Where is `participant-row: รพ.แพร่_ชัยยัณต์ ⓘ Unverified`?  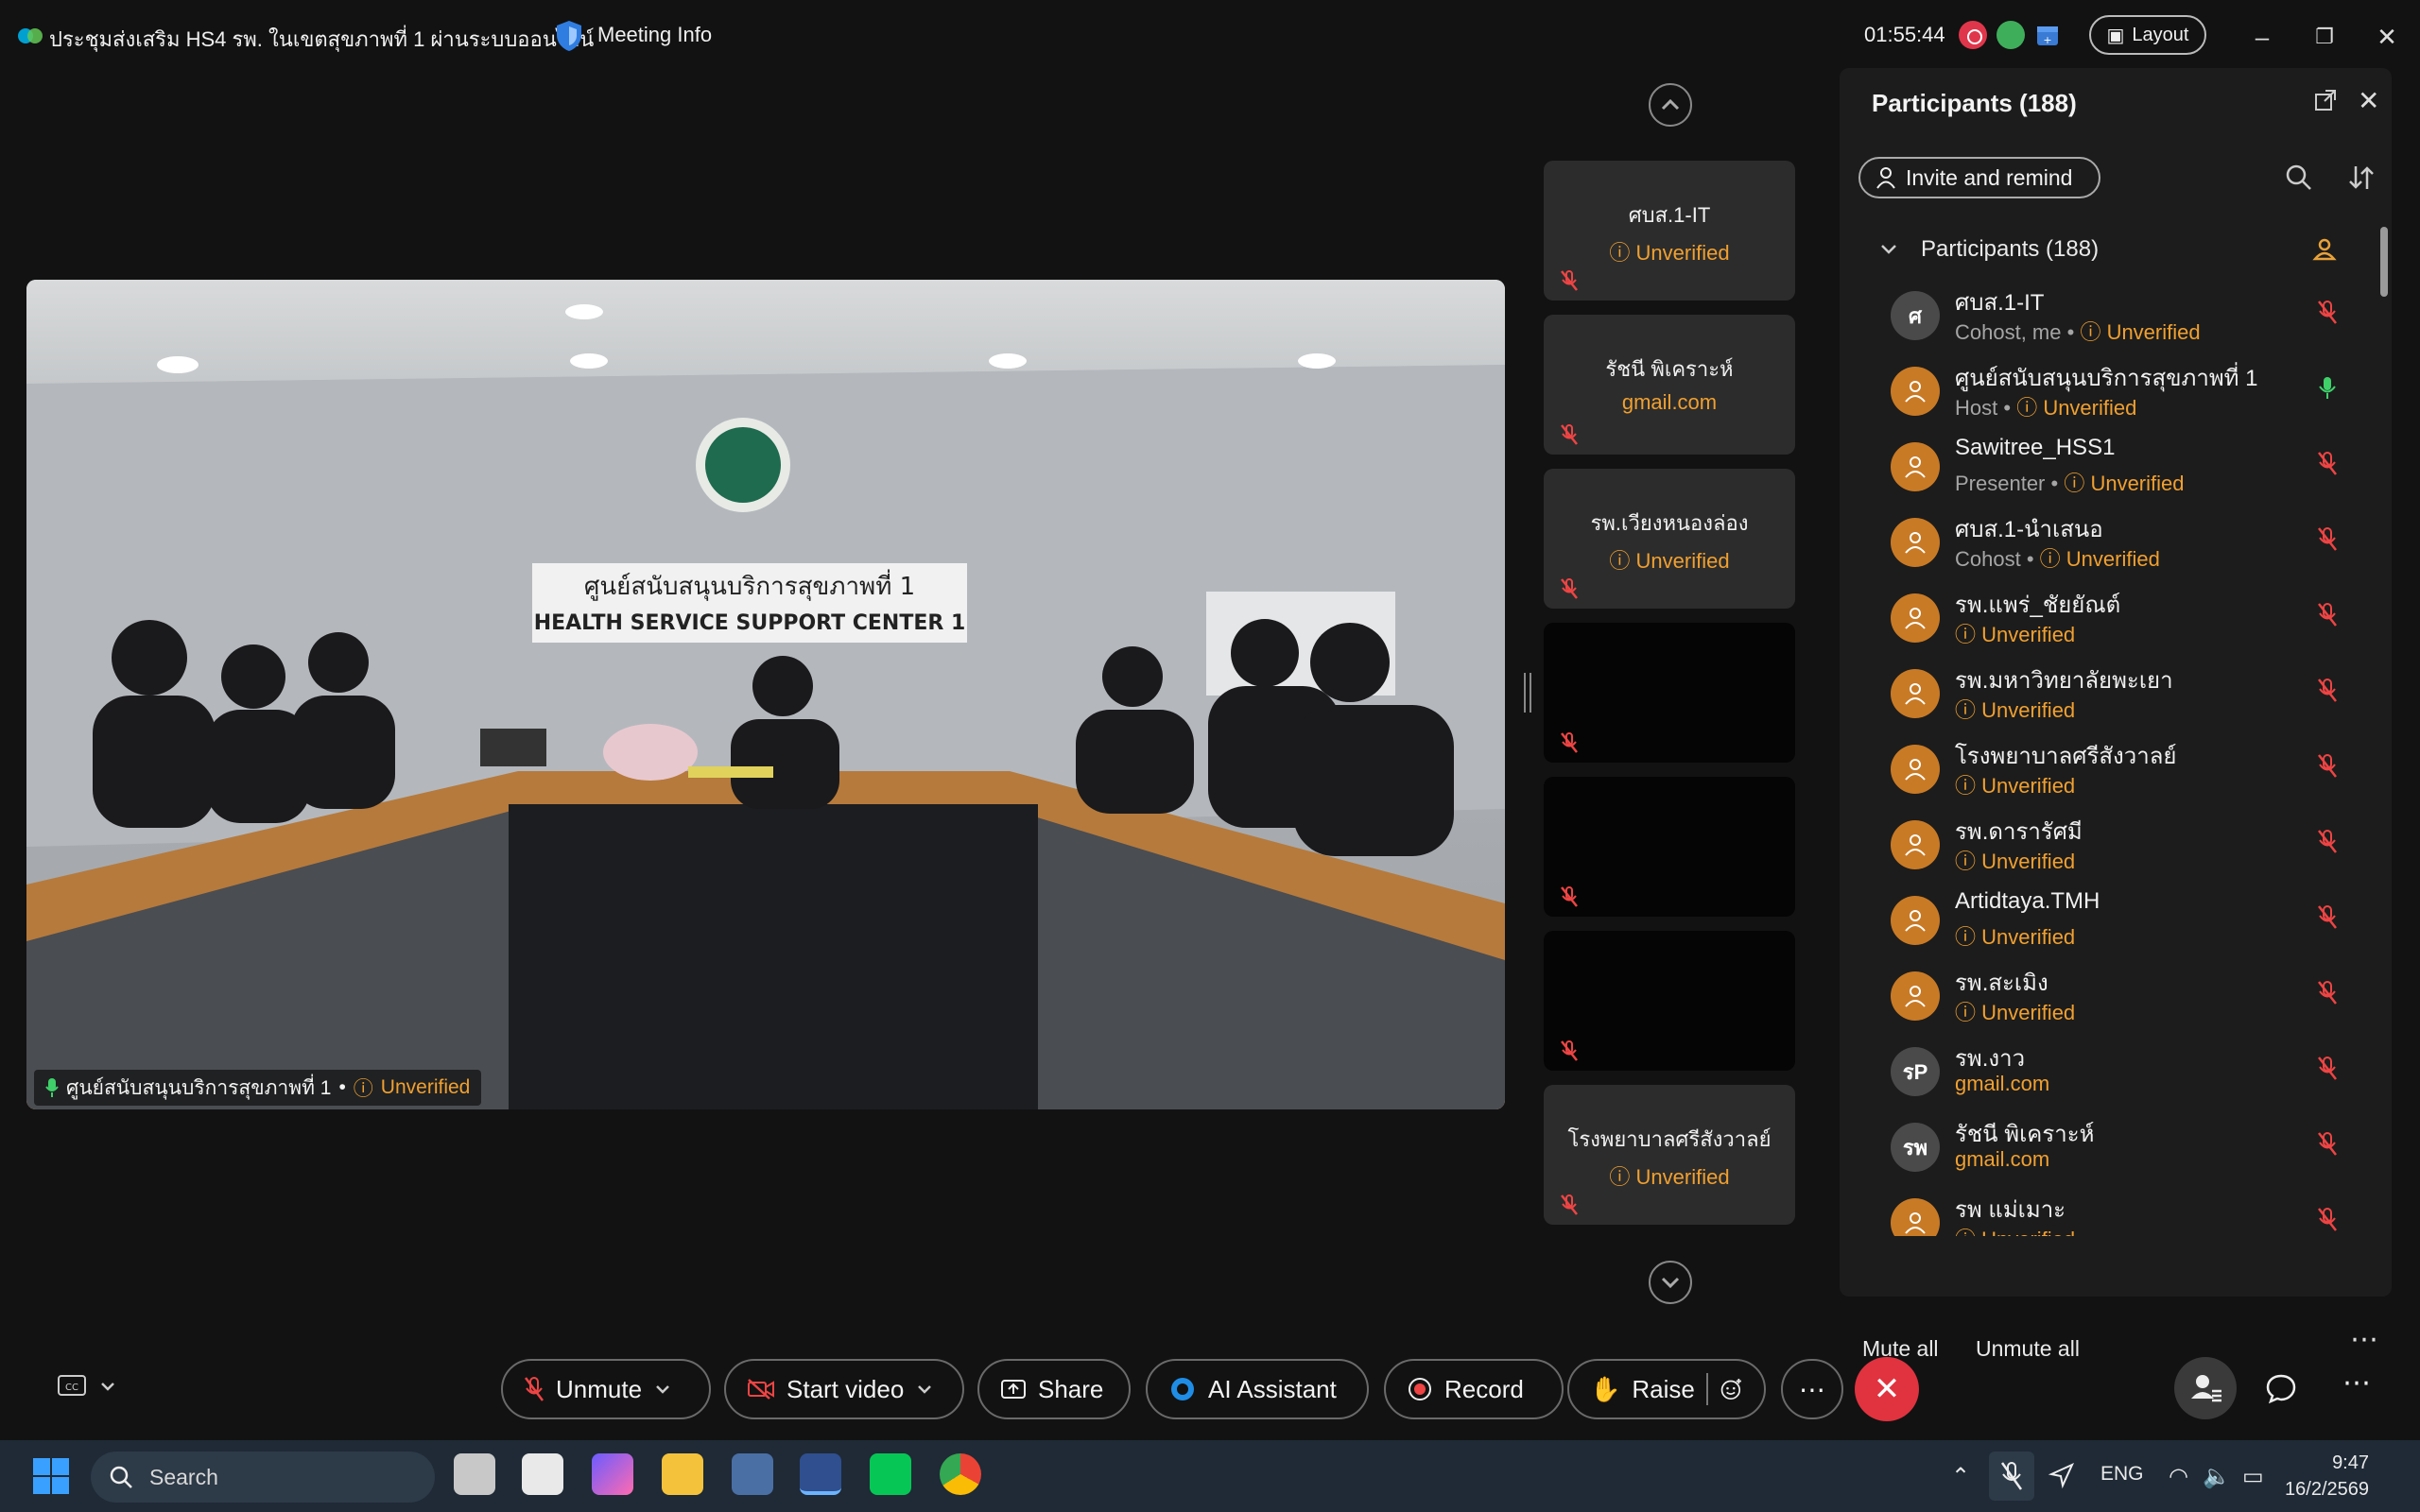 participant-row: รพ.แพร่_ชัยยัณต์ ⓘ Unverified is located at coordinates (2104, 624).